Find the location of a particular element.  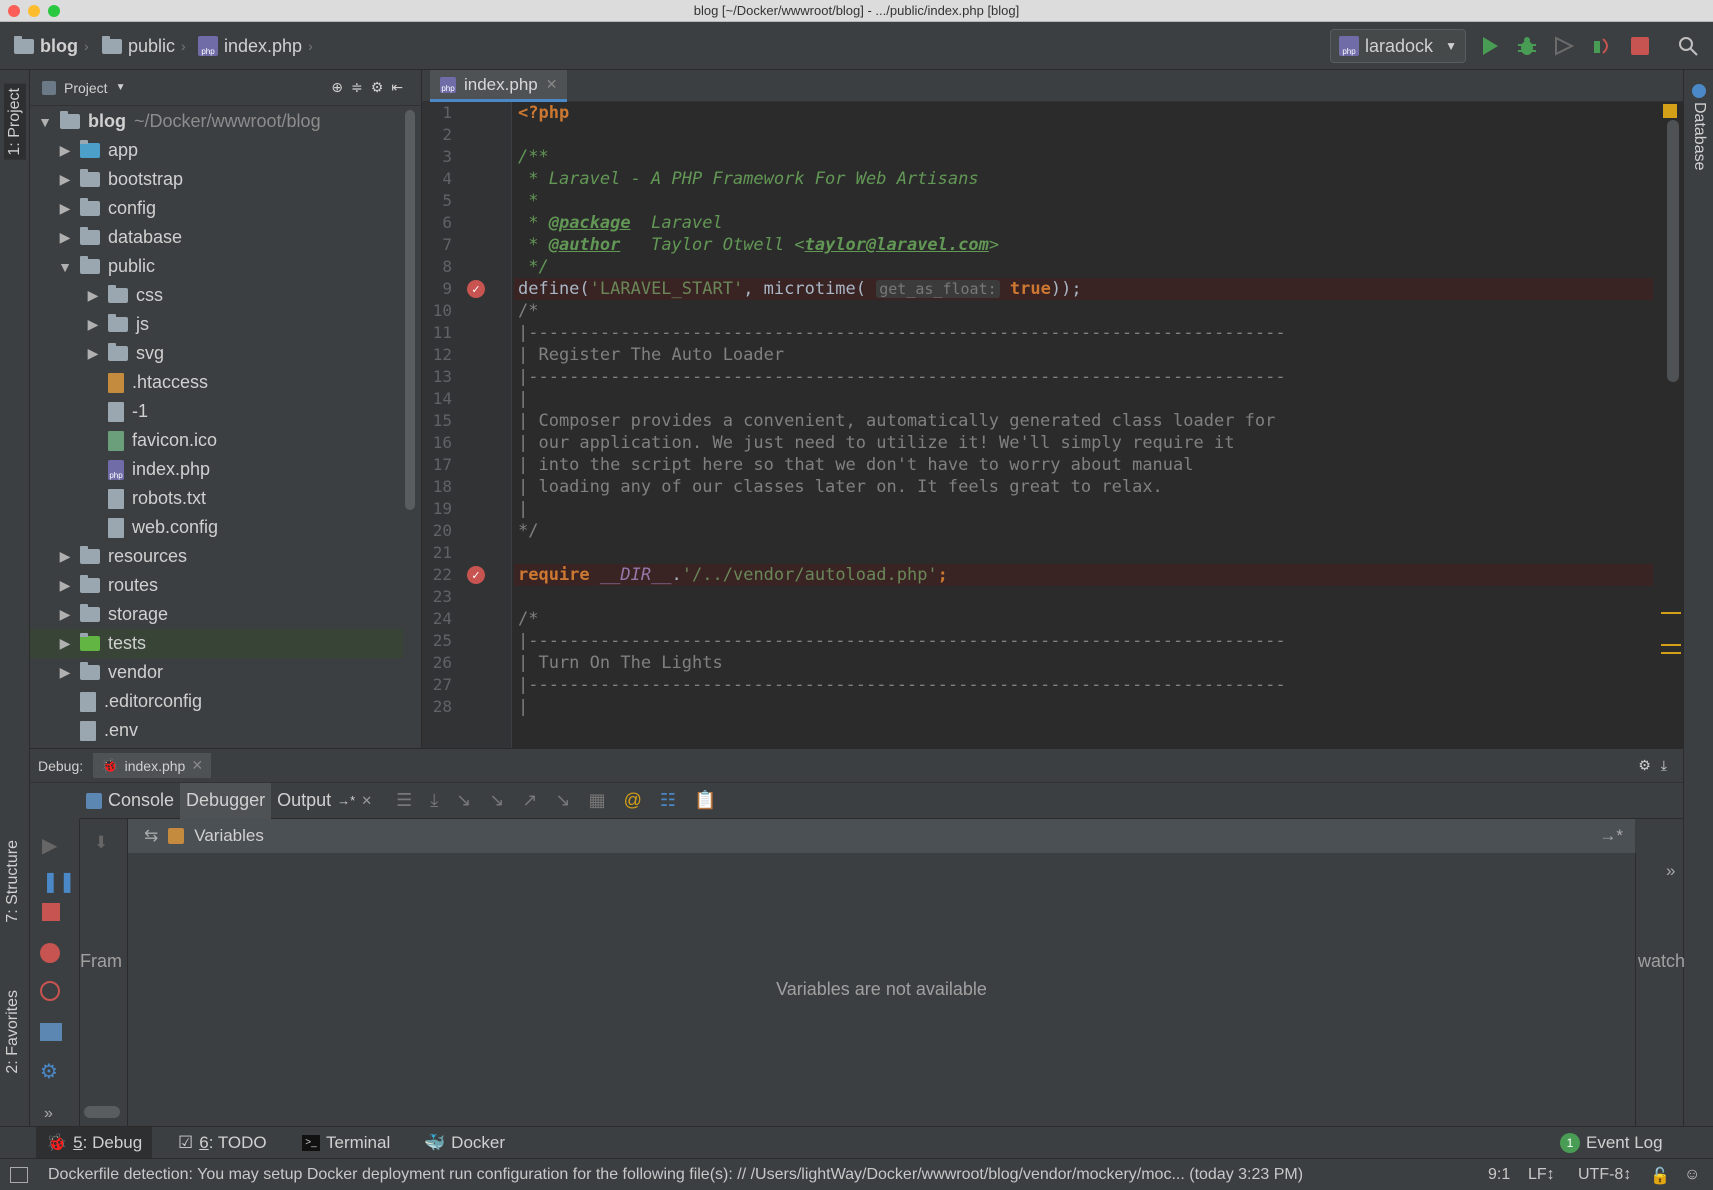

mute-breakpoints-icon is located at coordinates (50, 991).